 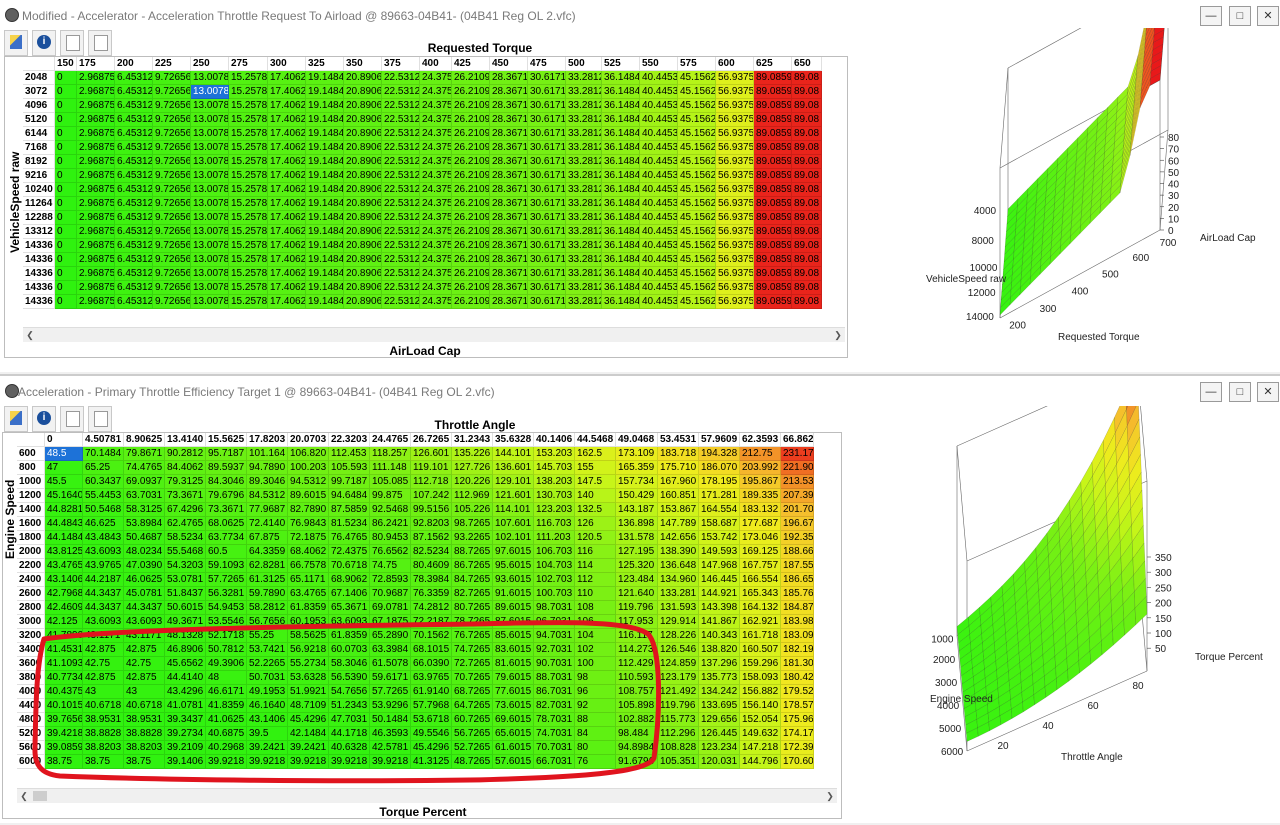 What do you see at coordinates (267, 720) in the screenshot?
I see `table-cell: 43.1406` at bounding box center [267, 720].